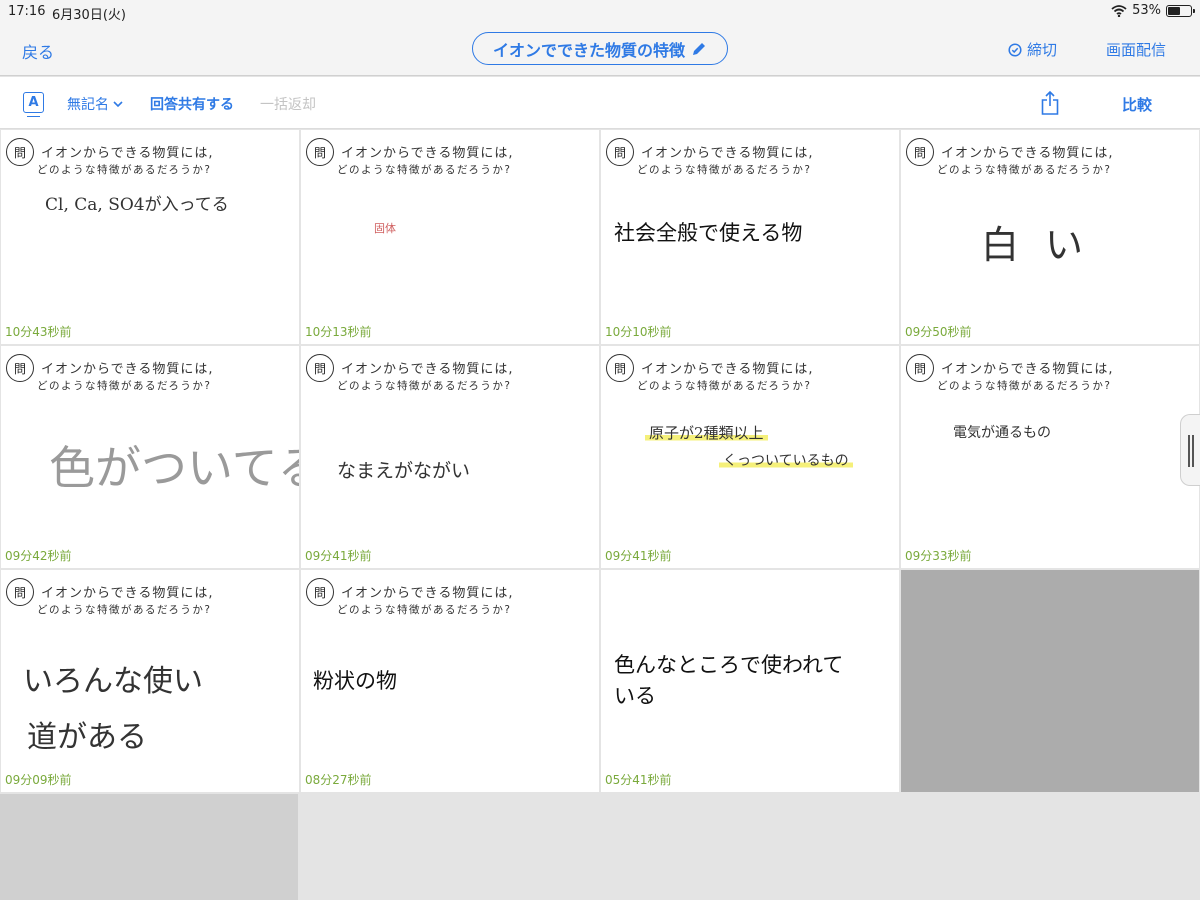 This screenshot has height=900, width=1200. I want to click on chevron-down-icon, so click(118, 103).